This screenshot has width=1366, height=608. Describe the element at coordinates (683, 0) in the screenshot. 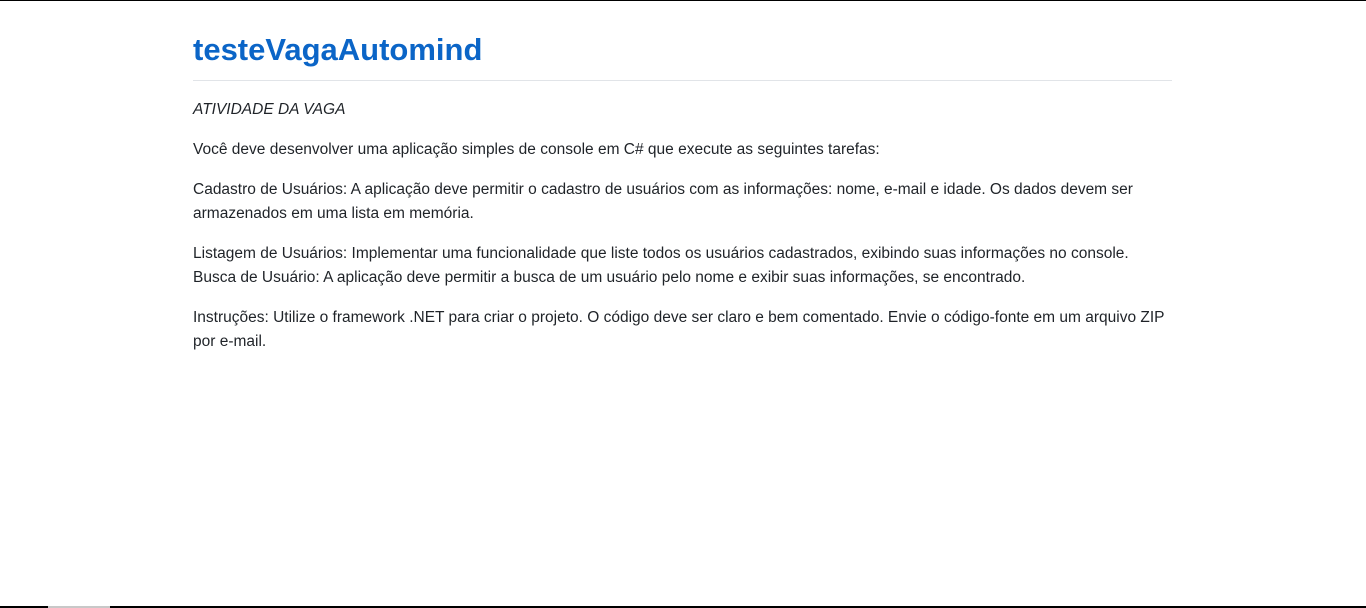

I see `window-top-border` at that location.